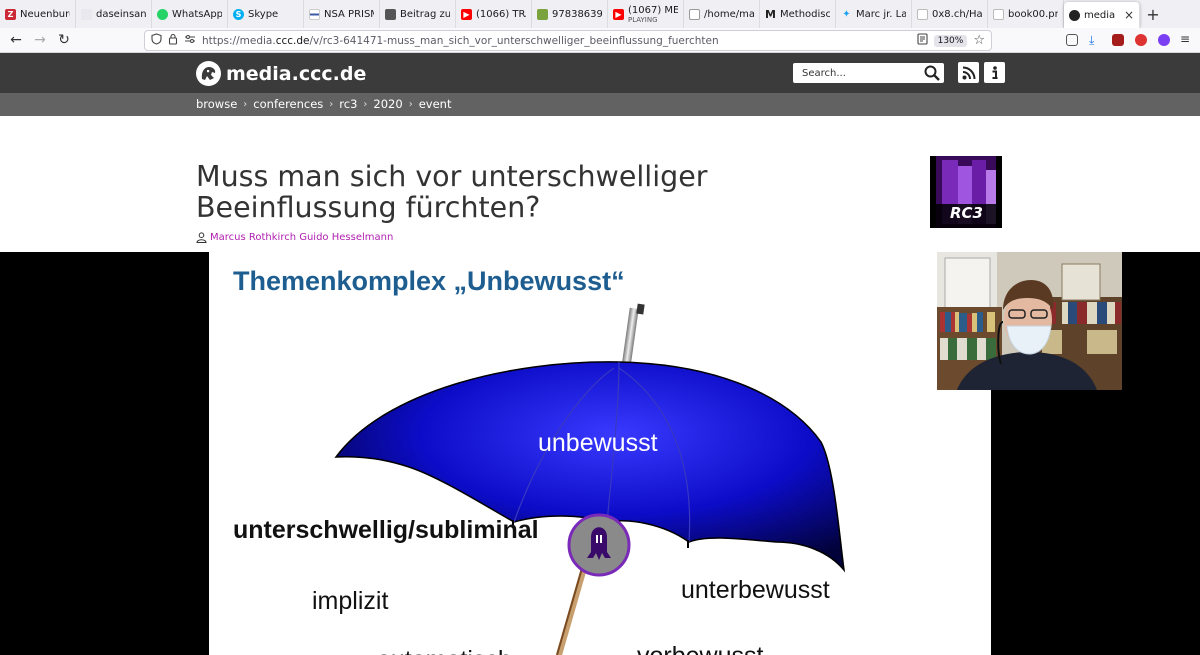 The width and height of the screenshot is (1200, 655). Describe the element at coordinates (770, 14) in the screenshot. I see `m-icon: M` at that location.